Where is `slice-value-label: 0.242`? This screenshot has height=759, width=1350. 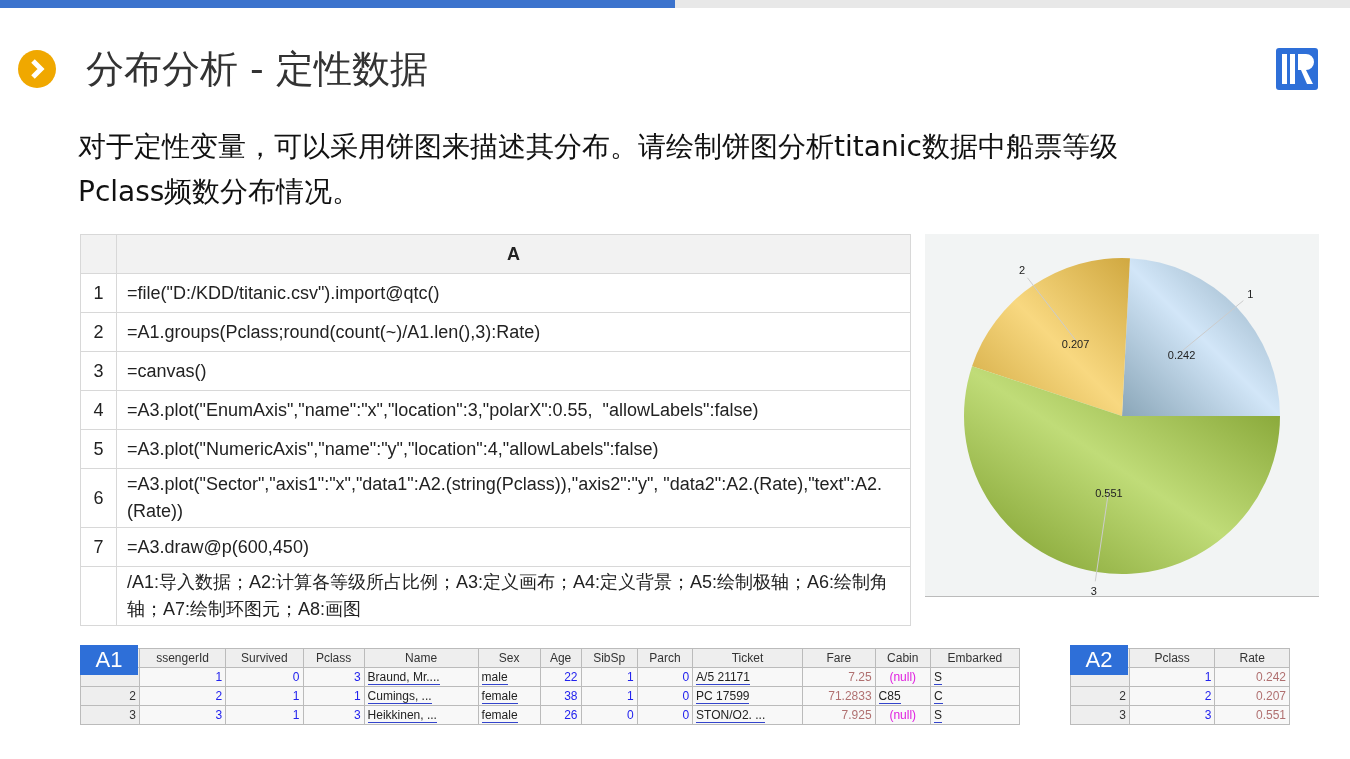 slice-value-label: 0.242 is located at coordinates (1181, 355).